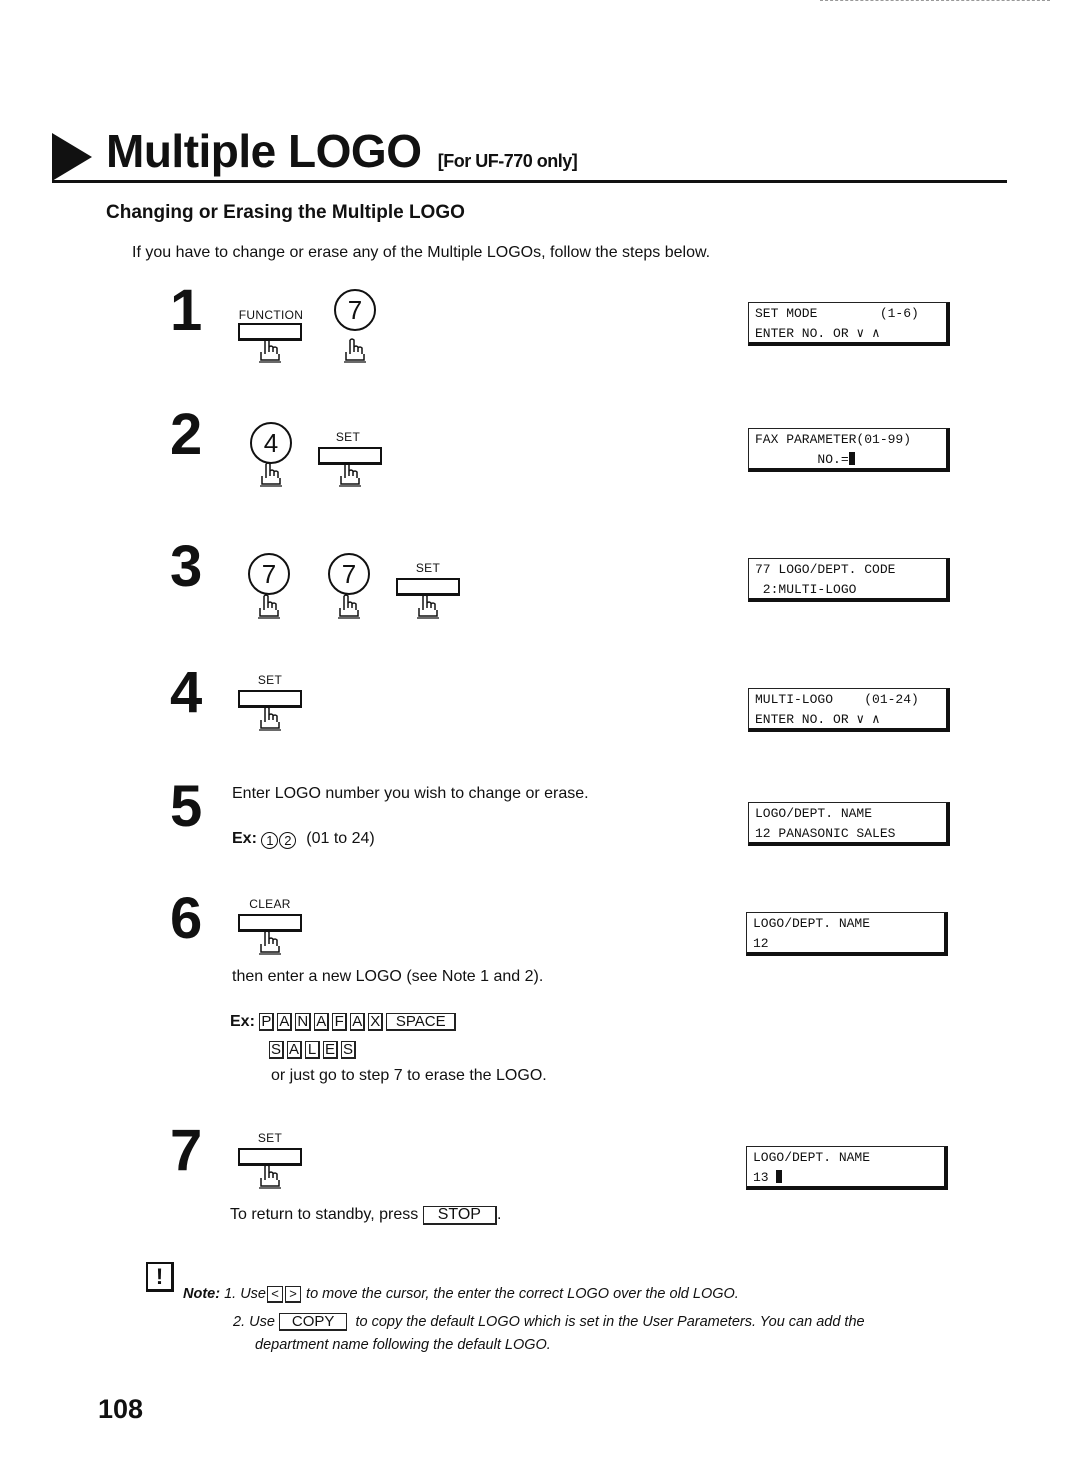 Image resolution: width=1080 pixels, height=1469 pixels. I want to click on cursor-left-key: <, so click(275, 1294).